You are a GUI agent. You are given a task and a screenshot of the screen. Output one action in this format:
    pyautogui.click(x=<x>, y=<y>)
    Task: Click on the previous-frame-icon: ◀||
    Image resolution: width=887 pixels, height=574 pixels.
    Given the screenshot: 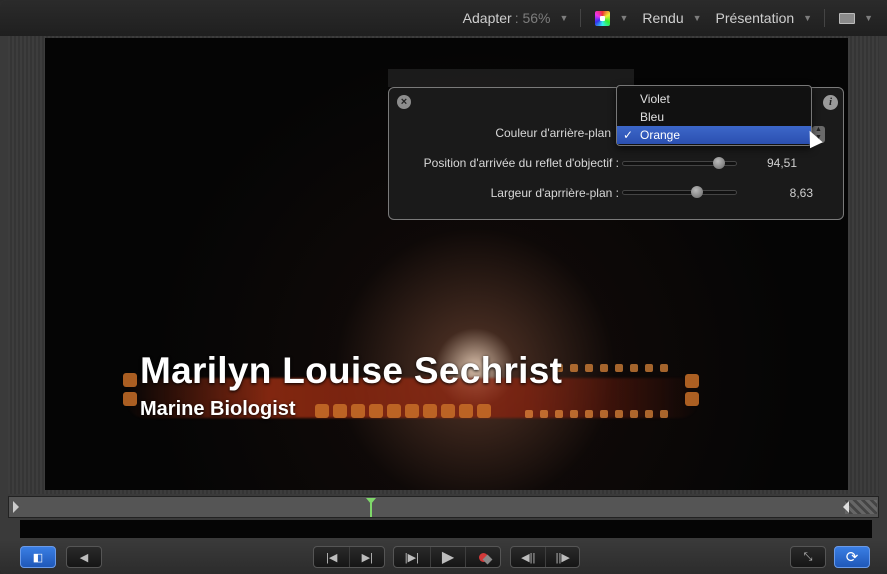 What is the action you would take?
    pyautogui.click(x=528, y=557)
    